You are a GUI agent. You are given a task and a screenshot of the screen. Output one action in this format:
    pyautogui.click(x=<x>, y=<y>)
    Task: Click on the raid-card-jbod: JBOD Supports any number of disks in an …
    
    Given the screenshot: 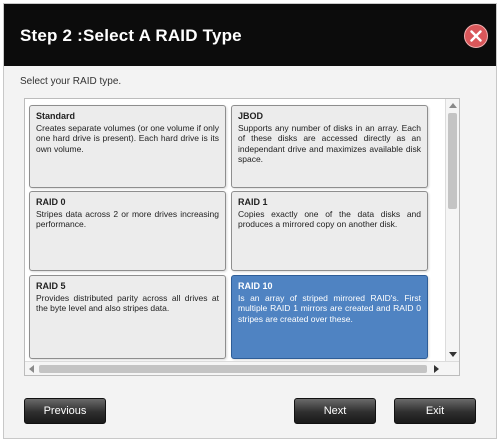 What is the action you would take?
    pyautogui.click(x=329, y=146)
    